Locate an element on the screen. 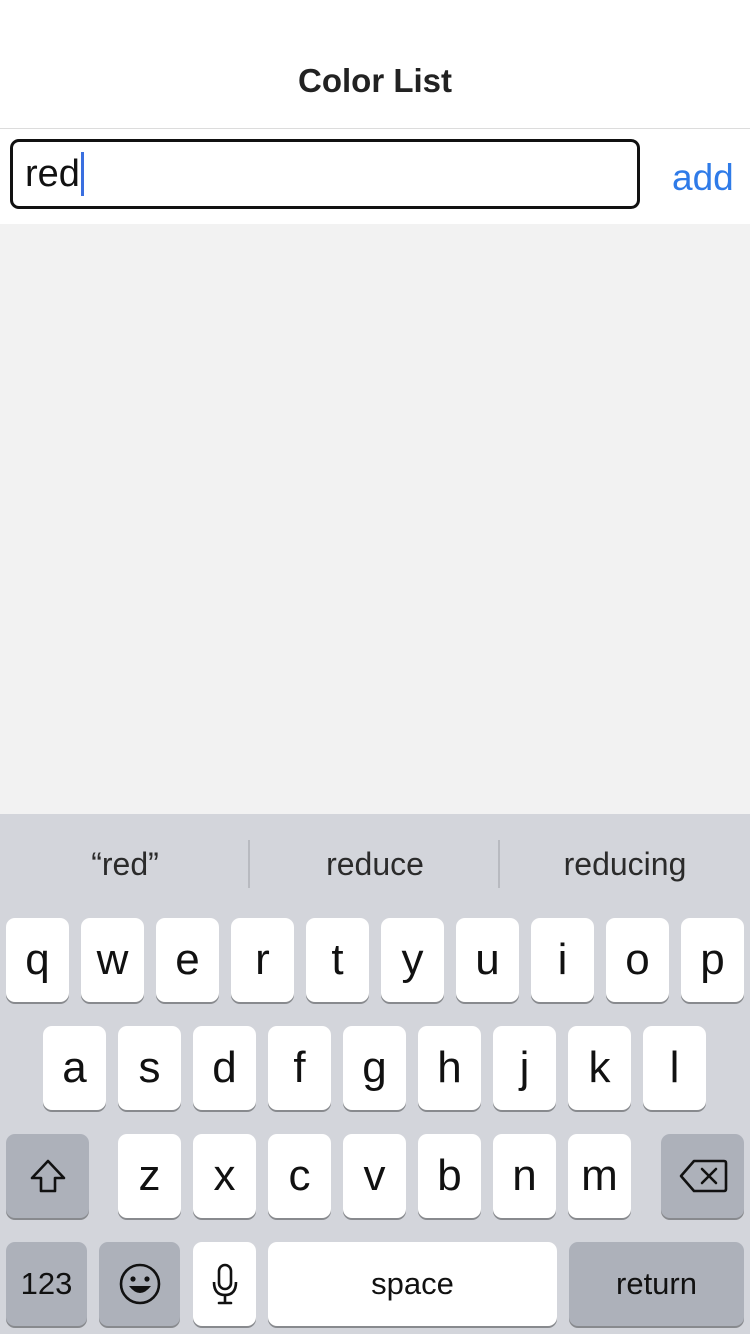 This screenshot has width=750, height=1334. key-x: x is located at coordinates (224, 1176).